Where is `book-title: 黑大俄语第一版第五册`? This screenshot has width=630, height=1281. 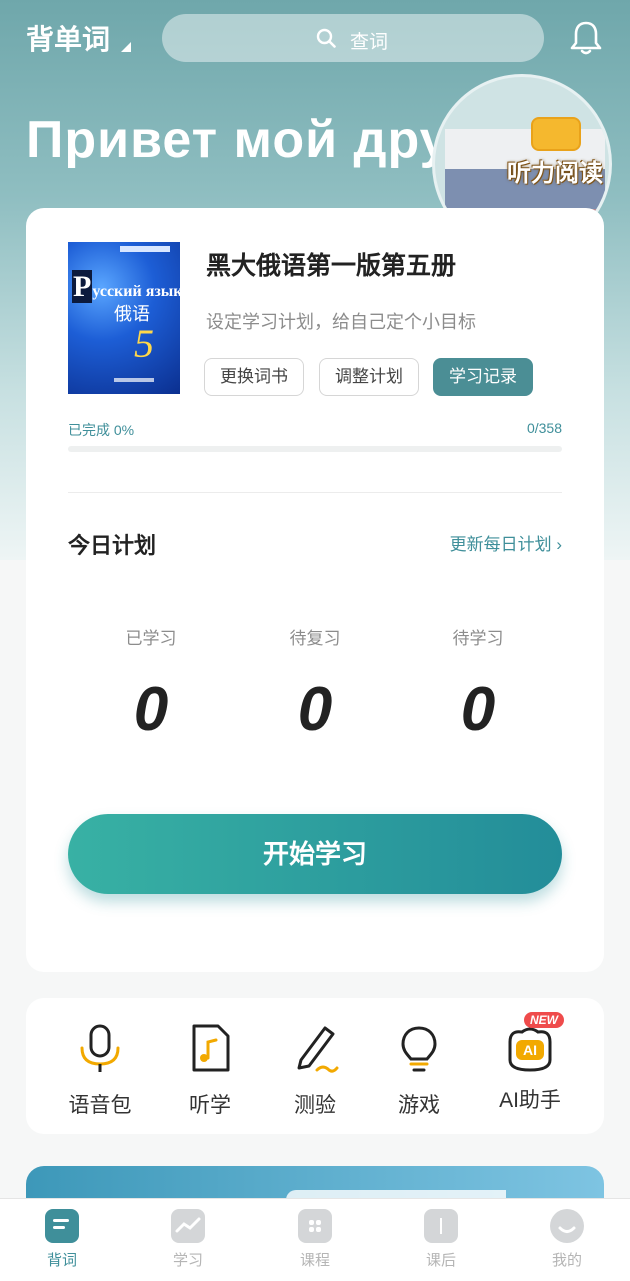 book-title: 黑大俄语第一版第五册 is located at coordinates (331, 266).